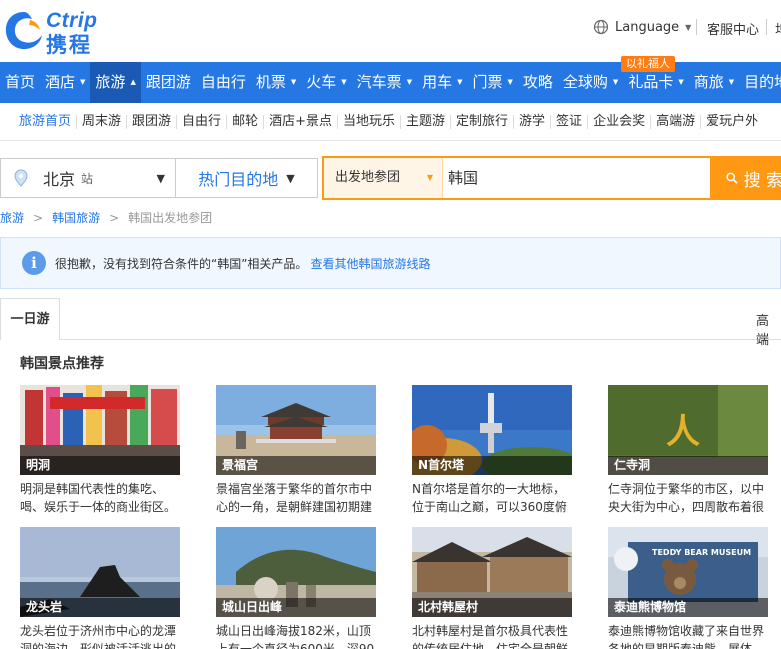 Image resolution: width=781 pixels, height=649 pixels. What do you see at coordinates (481, 121) in the screenshot?
I see `subnav-item: 定制旅行` at bounding box center [481, 121].